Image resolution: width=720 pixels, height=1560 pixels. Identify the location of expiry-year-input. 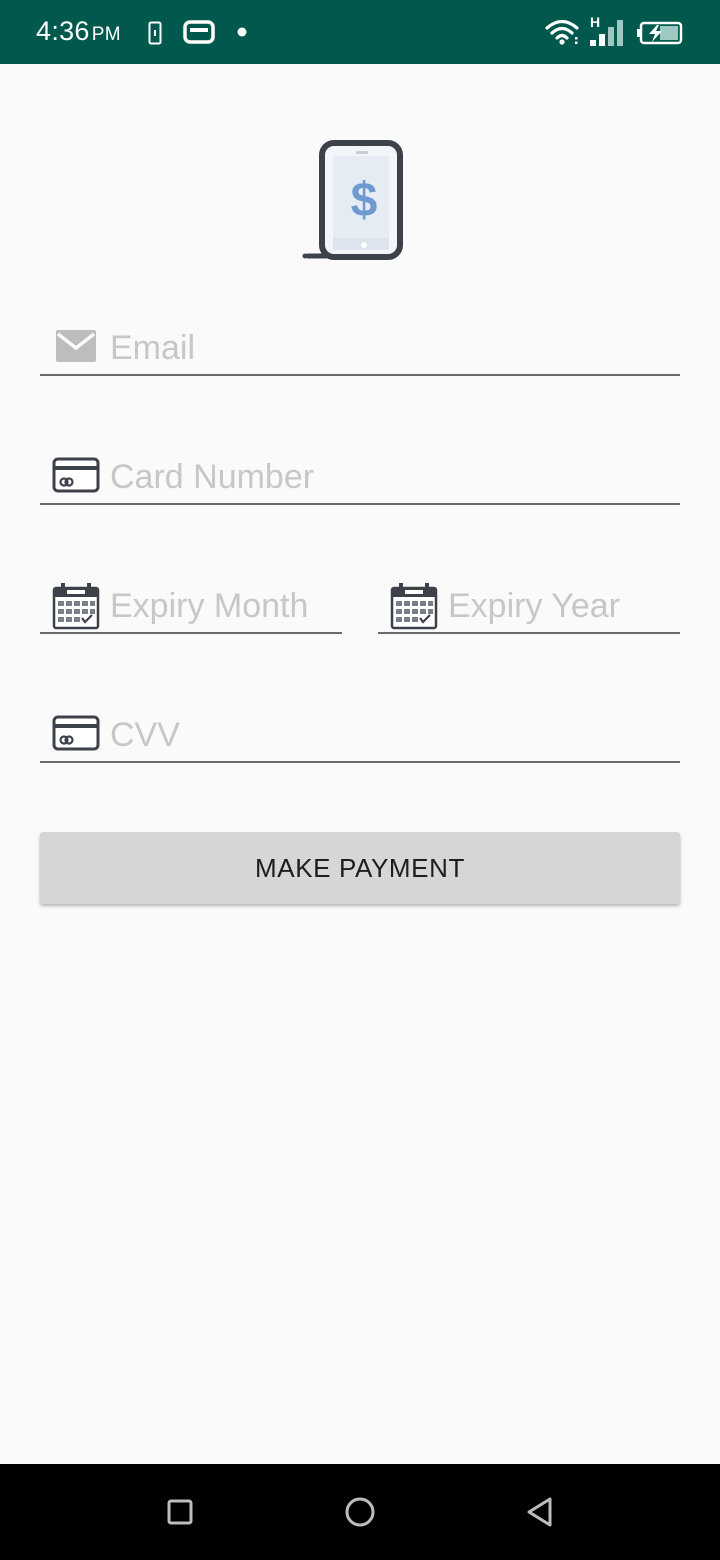
(561, 606).